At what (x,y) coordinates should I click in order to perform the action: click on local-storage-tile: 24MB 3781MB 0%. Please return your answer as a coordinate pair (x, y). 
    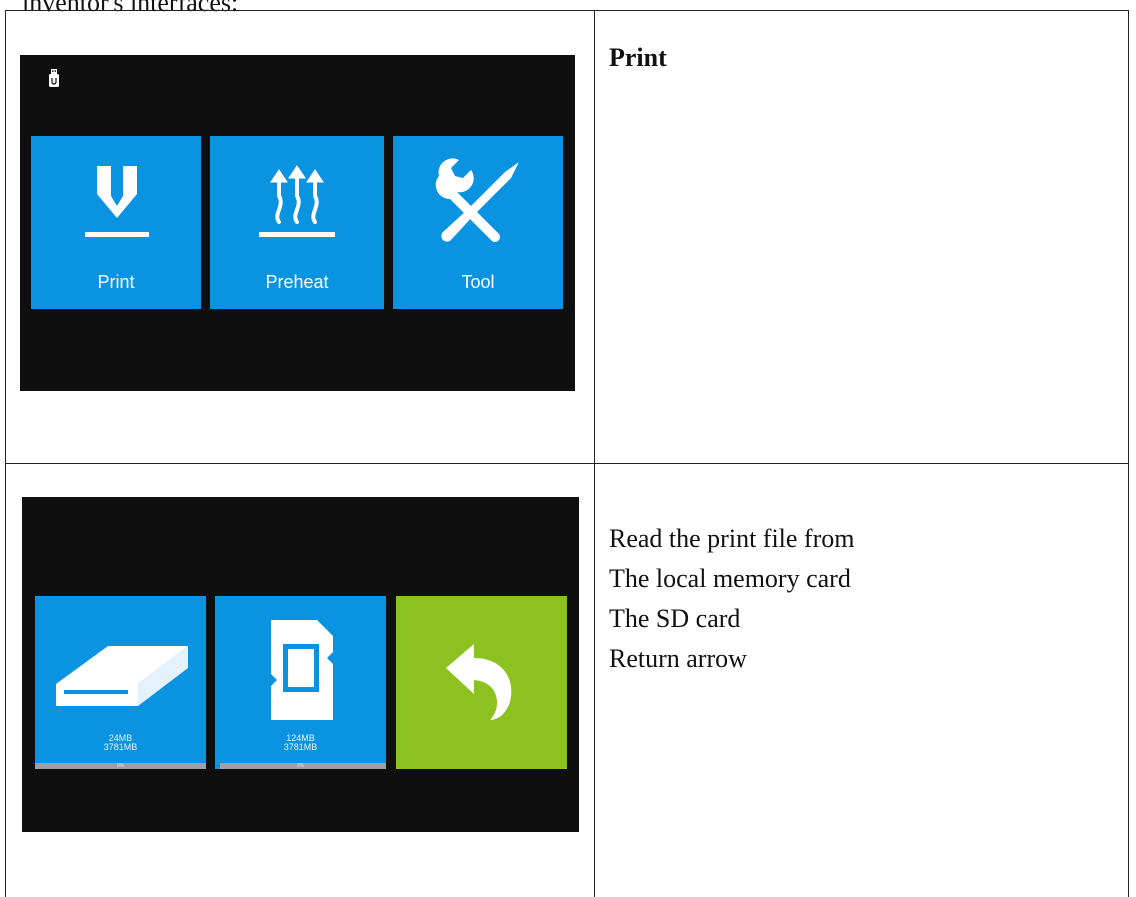
    Looking at the image, I should click on (120, 682).